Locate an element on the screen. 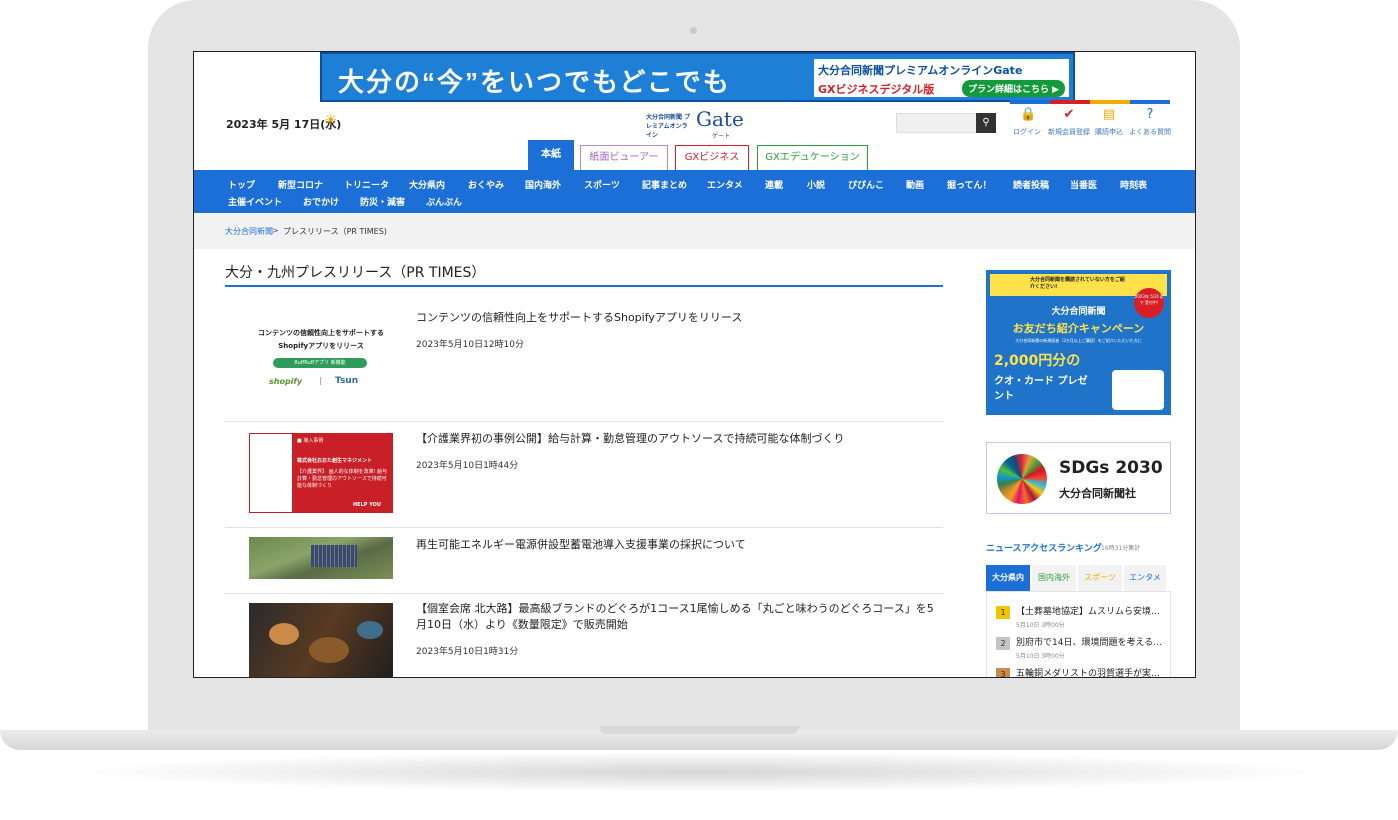  nav-item-trinita: トリニータ is located at coordinates (366, 184).